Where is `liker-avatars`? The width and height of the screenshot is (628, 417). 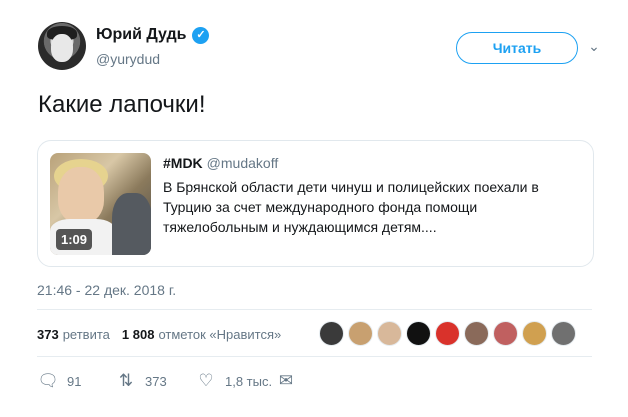 liker-avatars is located at coordinates (447, 333).